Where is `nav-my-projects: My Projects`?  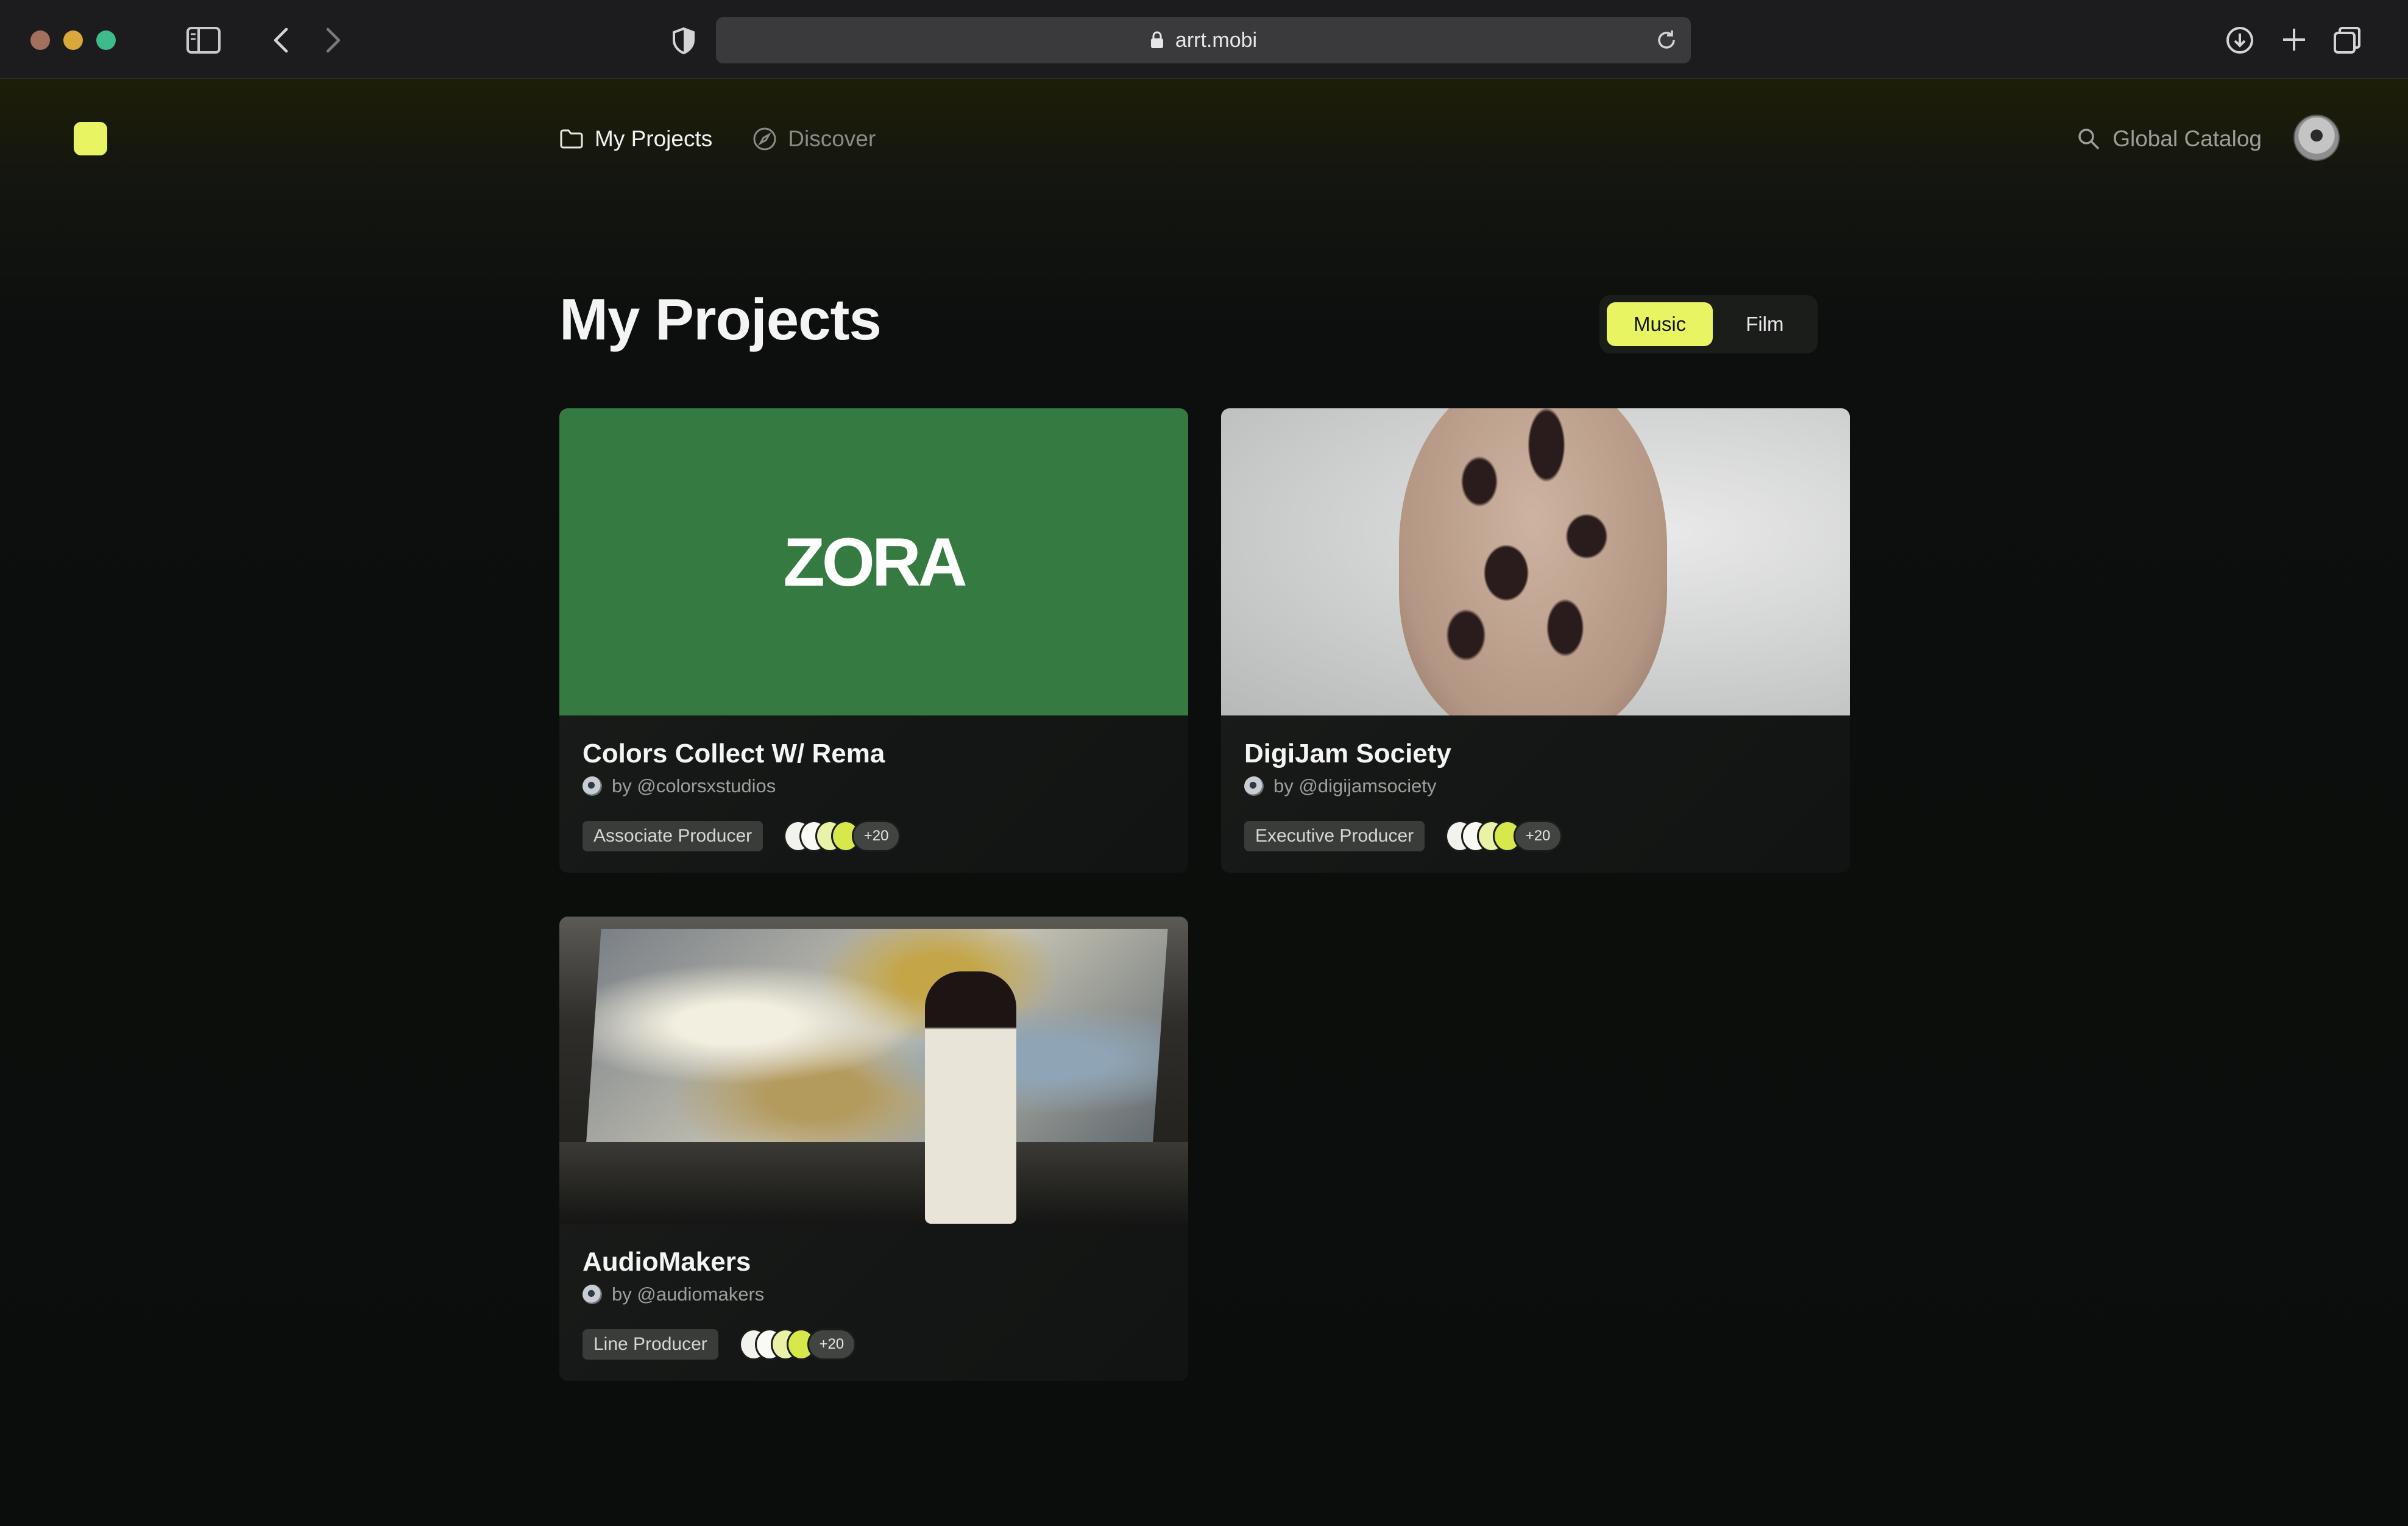 nav-my-projects: My Projects is located at coordinates (635, 139).